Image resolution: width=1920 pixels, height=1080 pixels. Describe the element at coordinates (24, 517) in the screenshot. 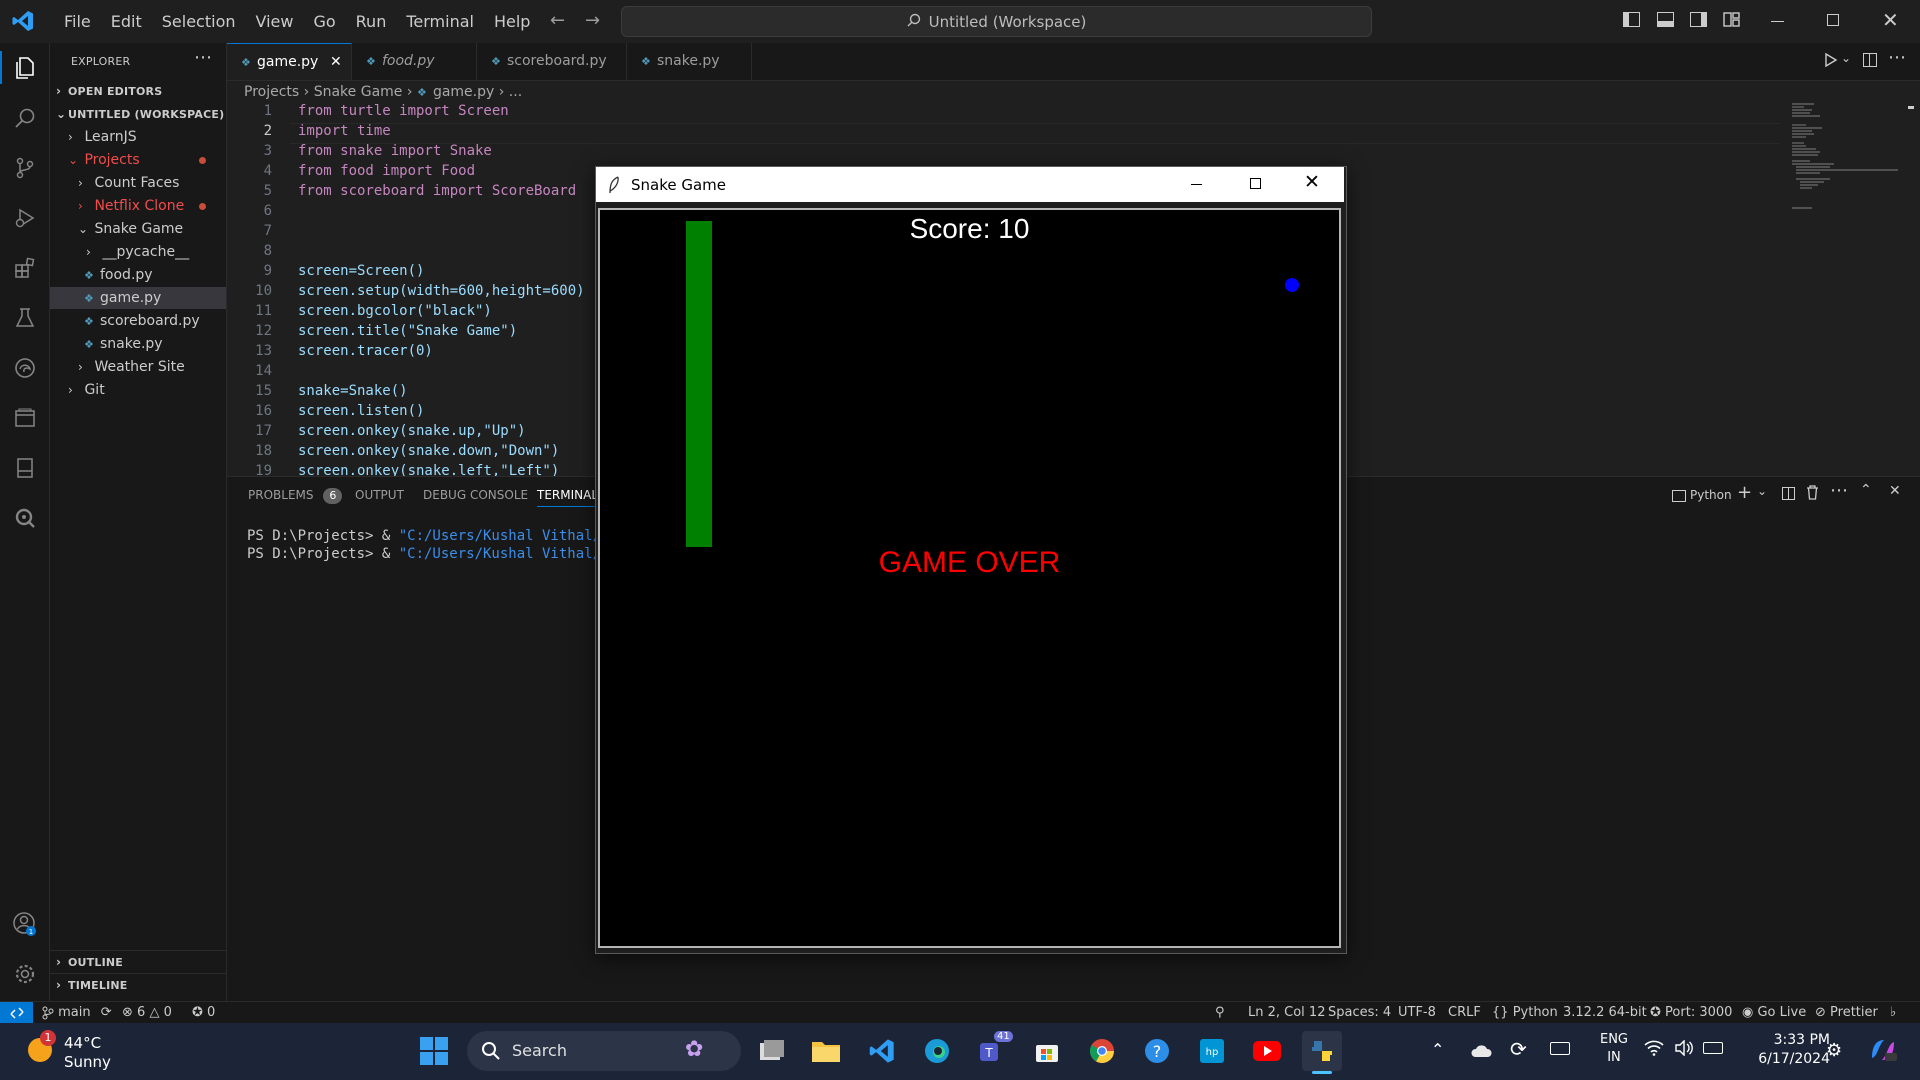

I see `gitlens-icon` at that location.